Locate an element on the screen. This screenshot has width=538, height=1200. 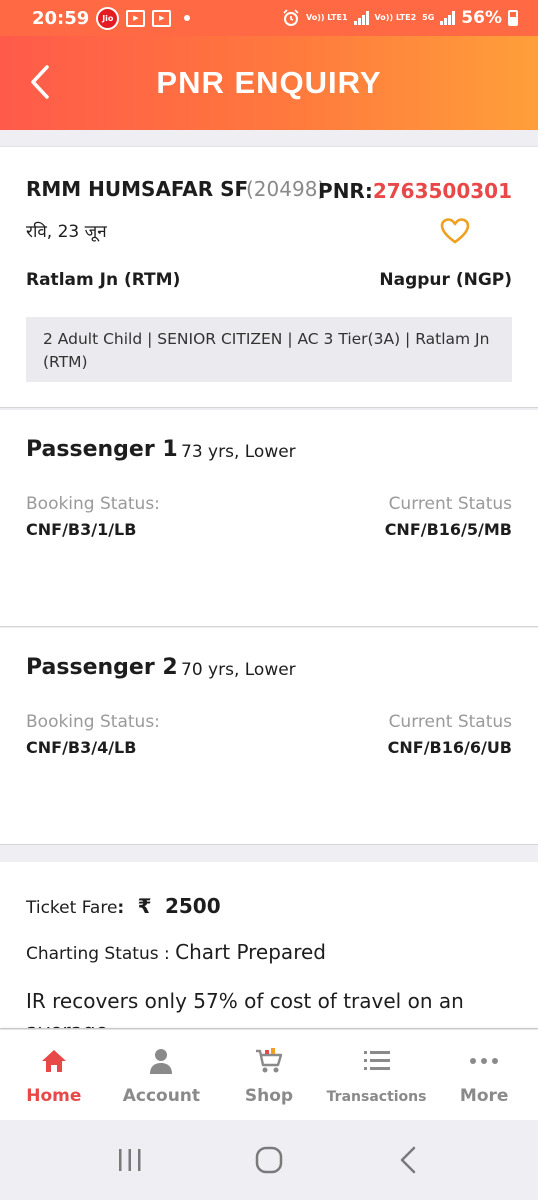
to-station: Nagpur (NGP) is located at coordinates (445, 280).